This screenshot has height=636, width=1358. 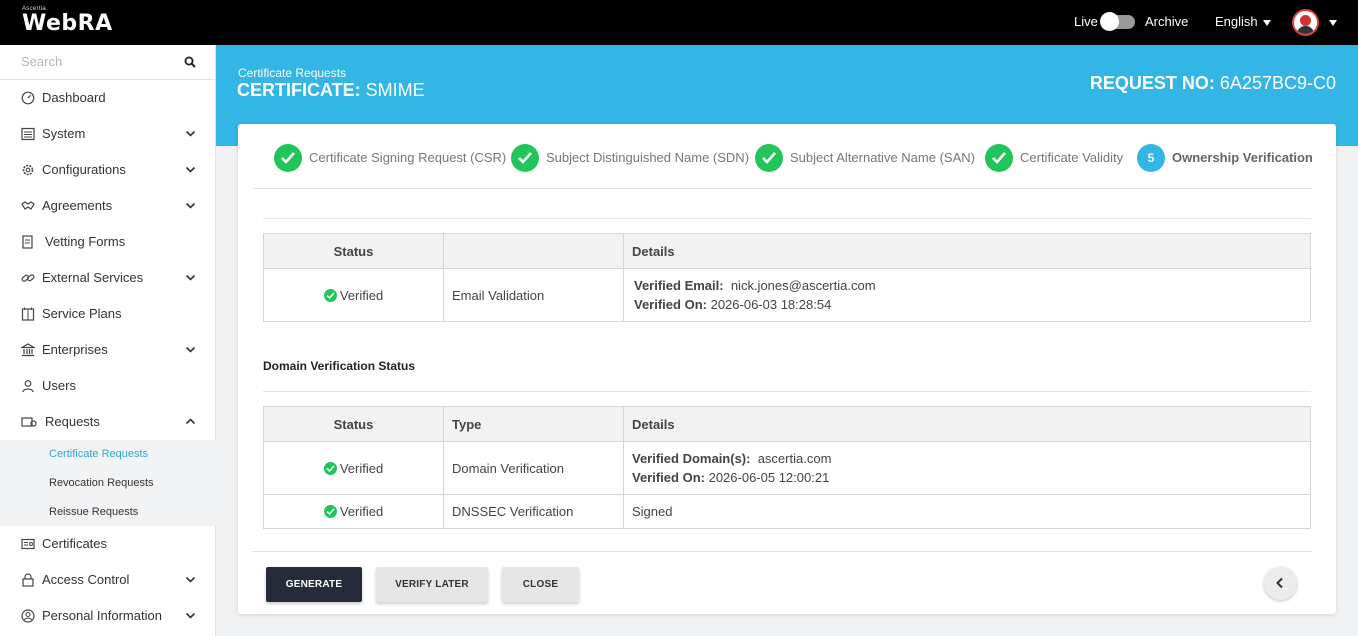 What do you see at coordinates (27, 242) in the screenshot?
I see `form-icon` at bounding box center [27, 242].